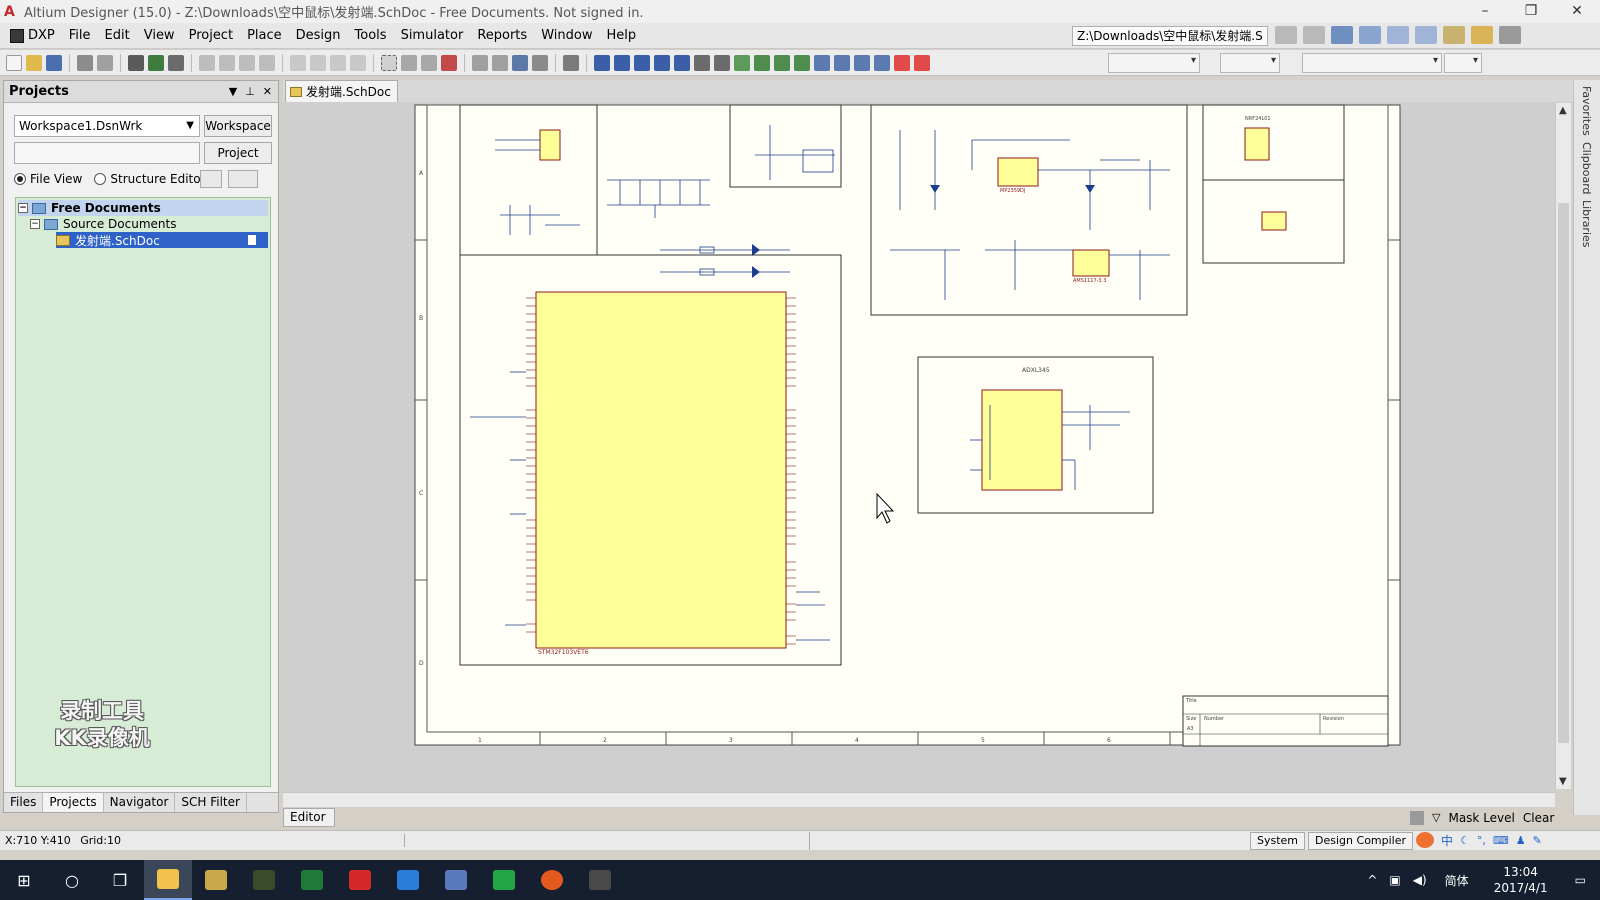 This screenshot has height=900, width=1600. What do you see at coordinates (1457, 880) in the screenshot?
I see `tray-ime: 简体` at bounding box center [1457, 880].